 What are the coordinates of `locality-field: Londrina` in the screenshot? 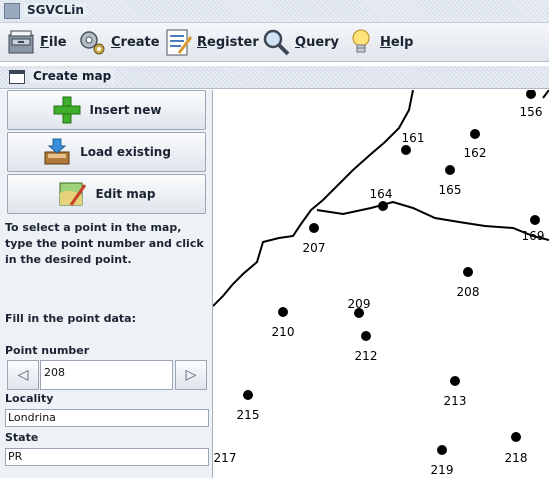 It's located at (107, 418).